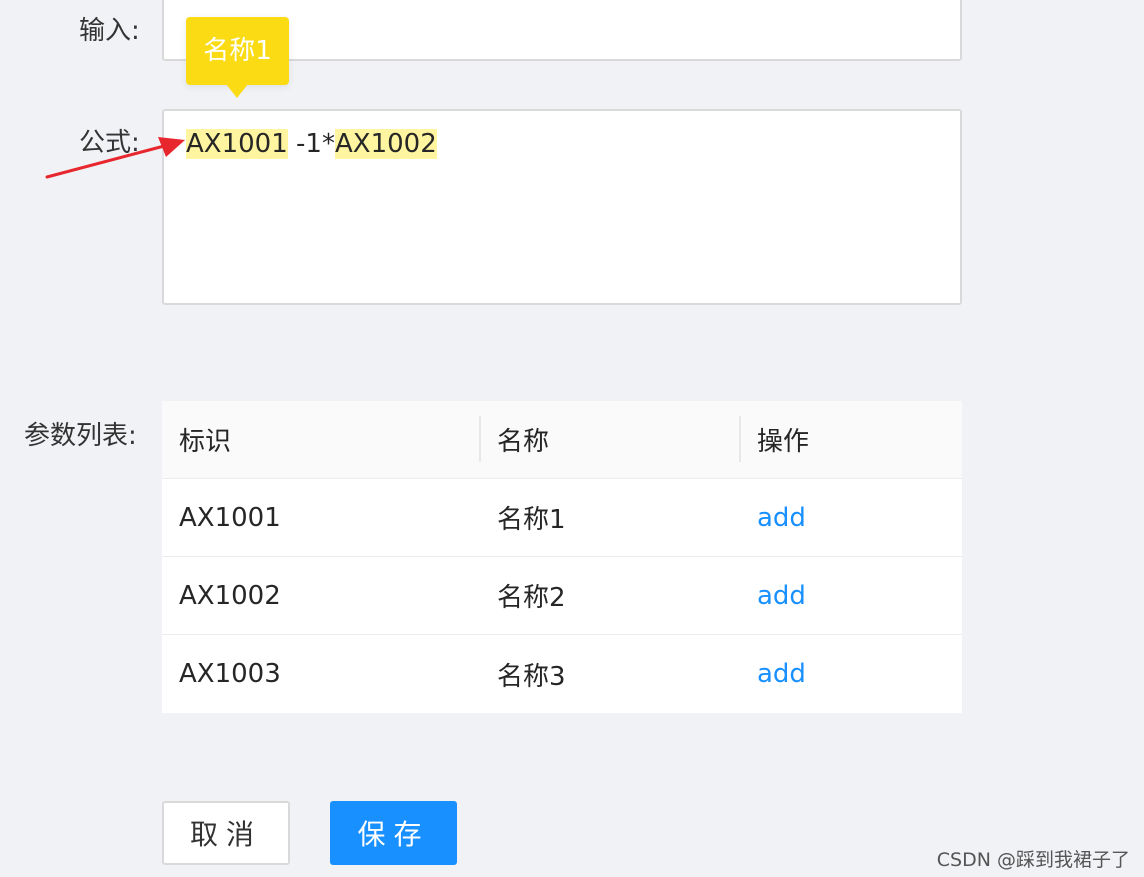  I want to click on table-row: AX1002 名称2 add, so click(562, 596).